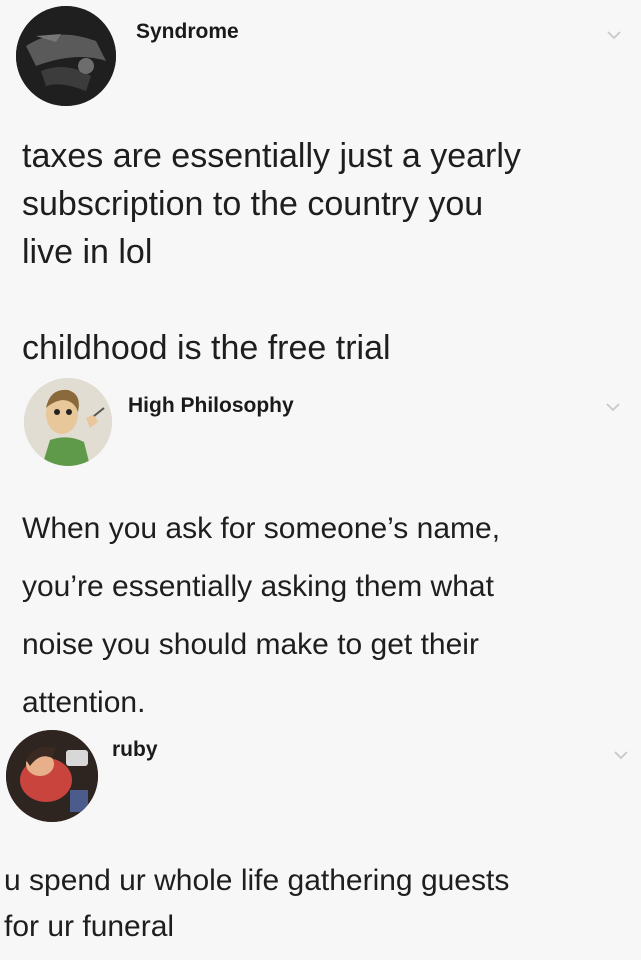 Image resolution: width=641 pixels, height=960 pixels. Describe the element at coordinates (135, 750) in the screenshot. I see `username: ruby` at that location.